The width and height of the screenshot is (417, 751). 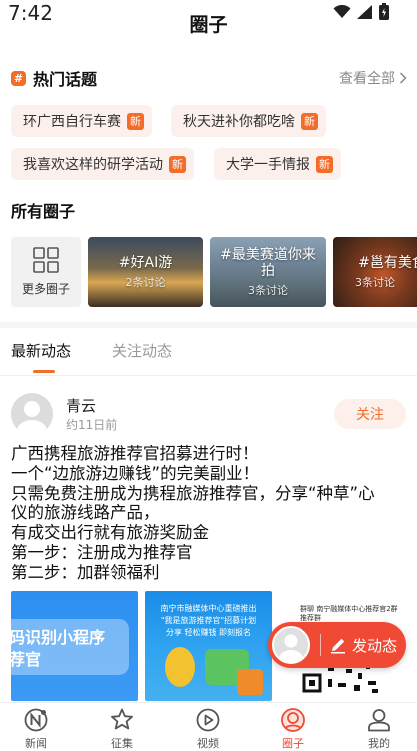 I want to click on post-line: 仪的旅游线路产品，, so click(x=85, y=513).